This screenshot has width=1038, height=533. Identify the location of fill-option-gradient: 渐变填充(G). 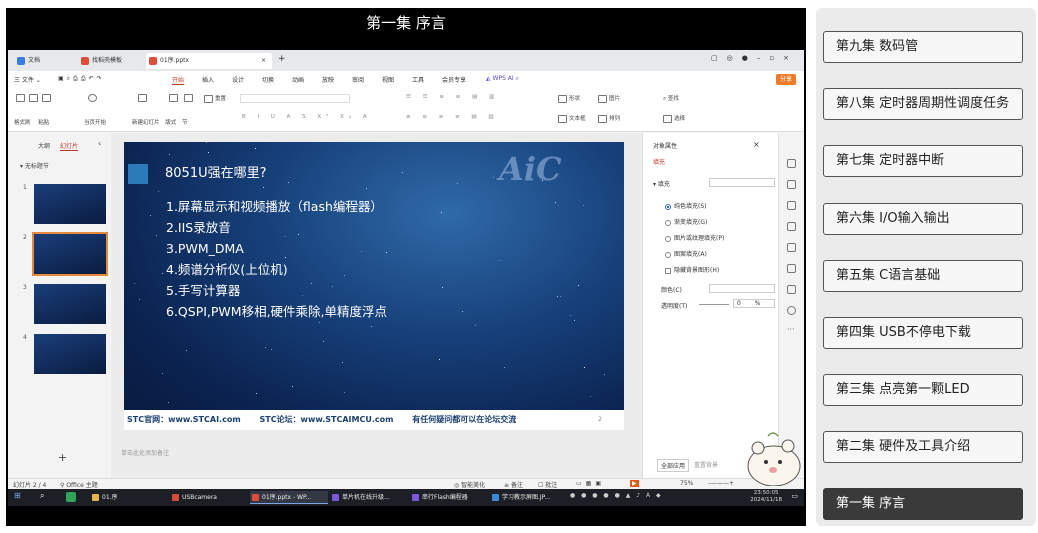
(686, 221).